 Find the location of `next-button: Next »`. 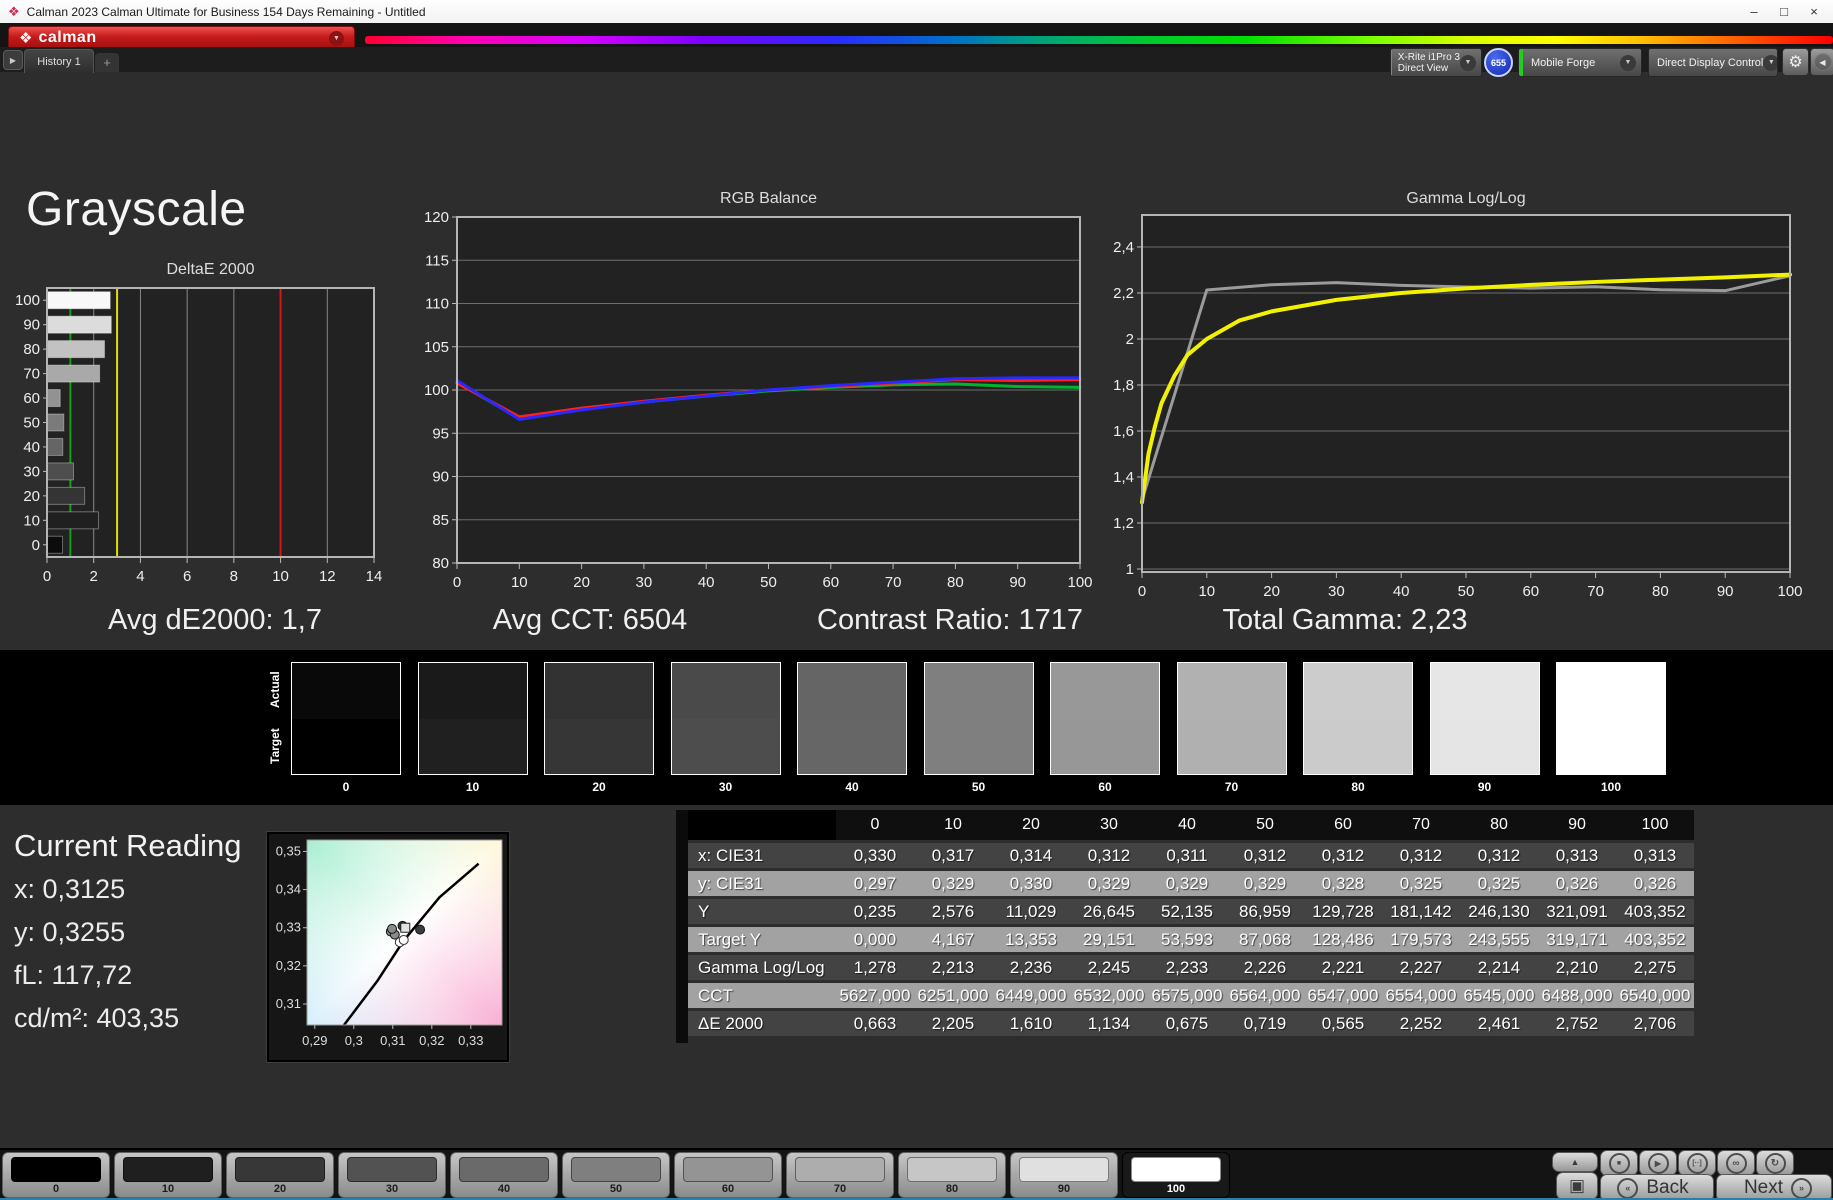

next-button: Next » is located at coordinates (1774, 1187).